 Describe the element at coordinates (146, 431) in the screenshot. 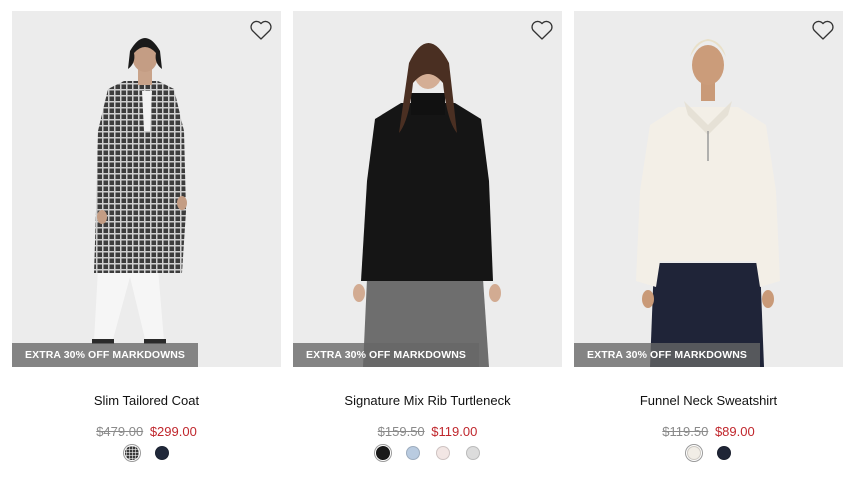

I see `price: $479.00 $299.00` at that location.